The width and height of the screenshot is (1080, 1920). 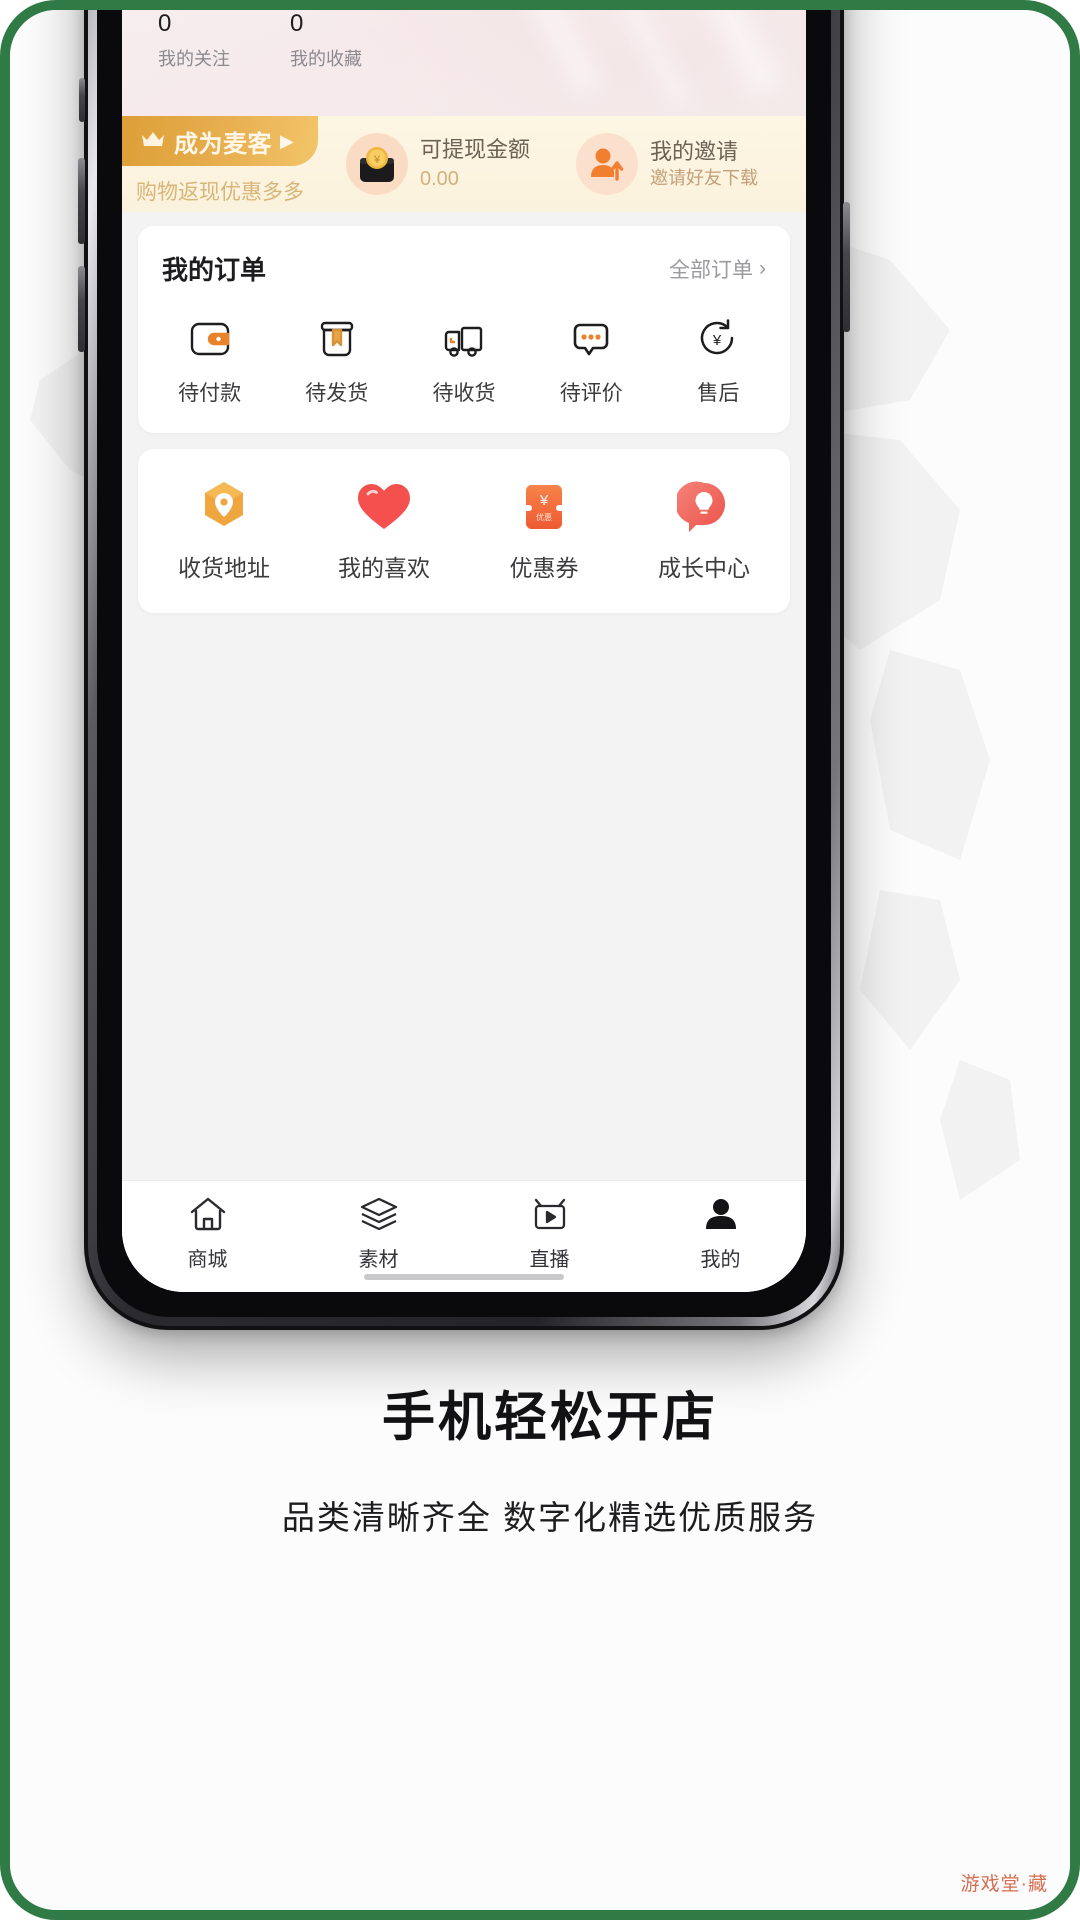 What do you see at coordinates (82, 100) in the screenshot?
I see `mute-switch` at bounding box center [82, 100].